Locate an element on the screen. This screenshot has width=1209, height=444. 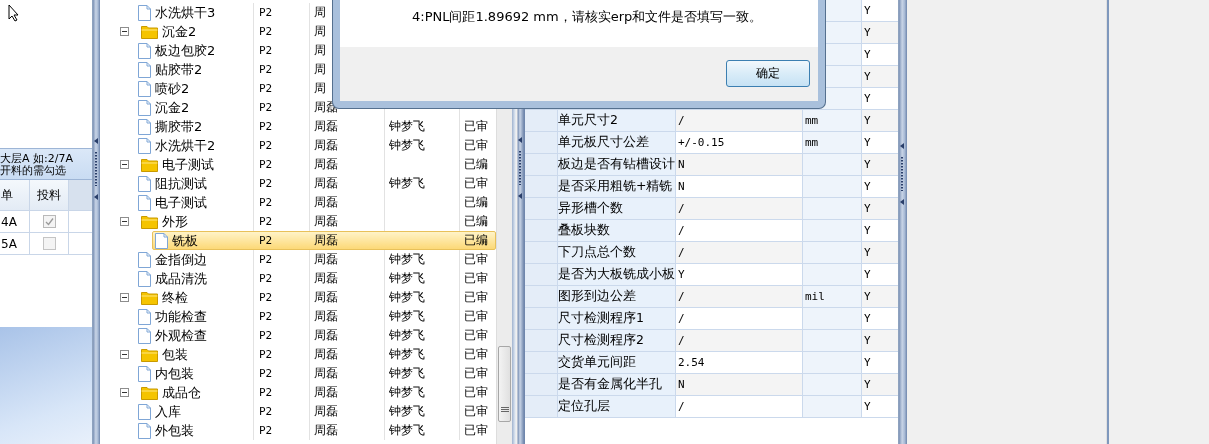
tree-item-label: 电子测试 is located at coordinates (188, 164).